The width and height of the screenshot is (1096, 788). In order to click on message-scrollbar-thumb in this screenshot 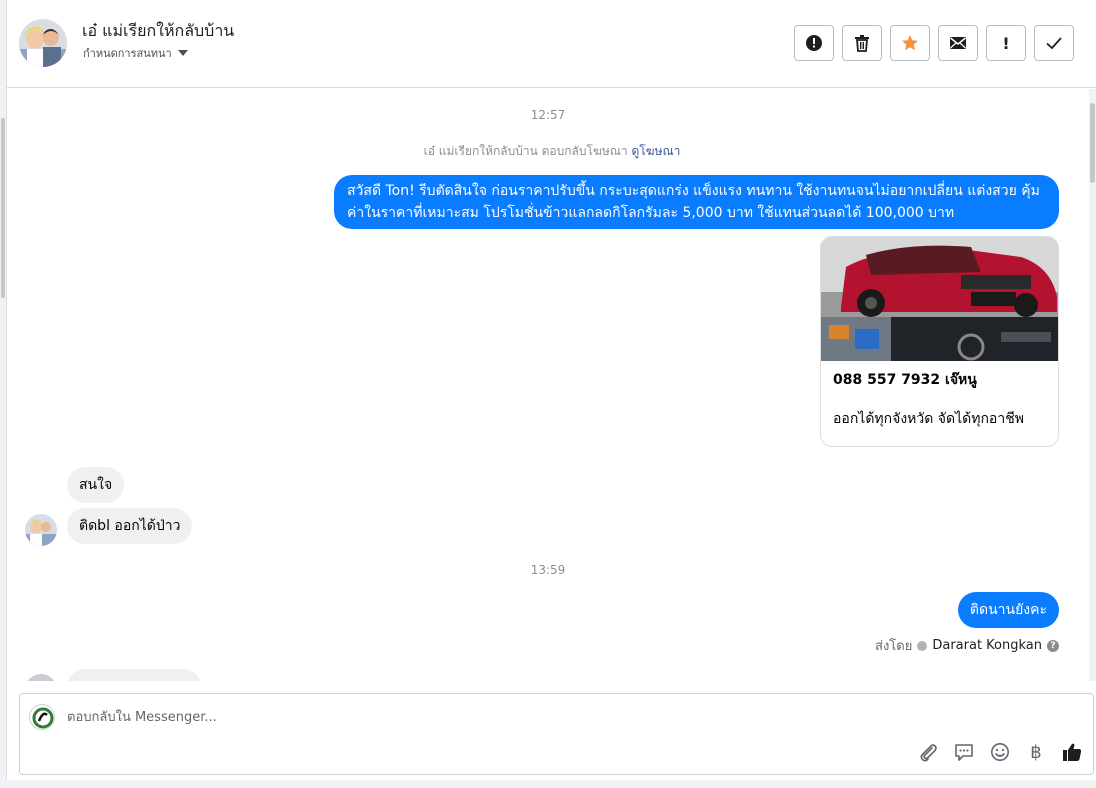, I will do `click(1092, 143)`.